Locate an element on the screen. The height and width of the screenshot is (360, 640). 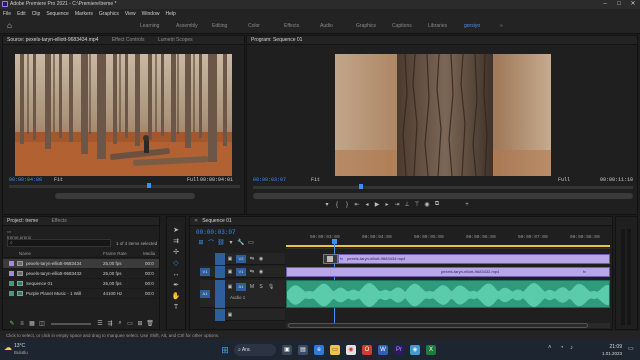
sync-lock-icon: ⇆ is located at coordinates (252, 259).